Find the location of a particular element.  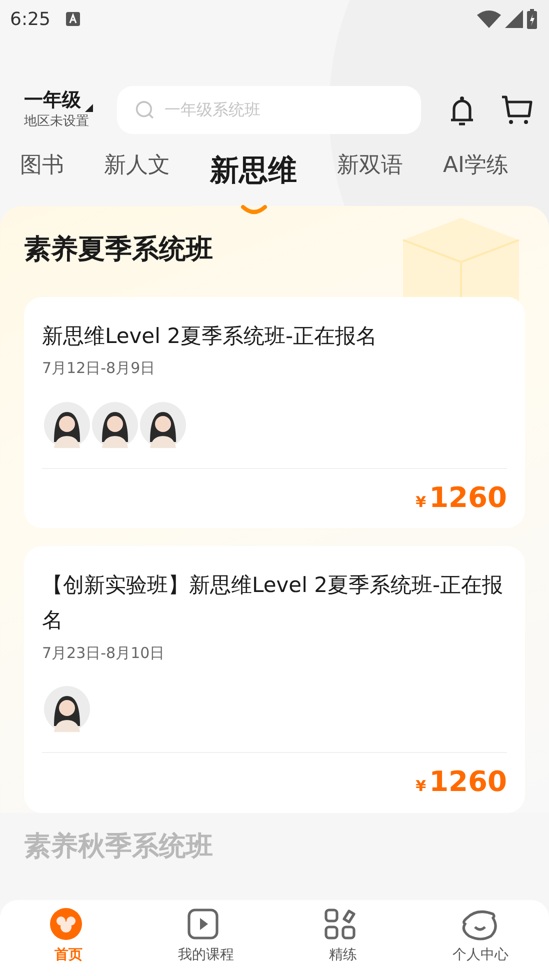

nav-tab: 我的课程 is located at coordinates (205, 938).